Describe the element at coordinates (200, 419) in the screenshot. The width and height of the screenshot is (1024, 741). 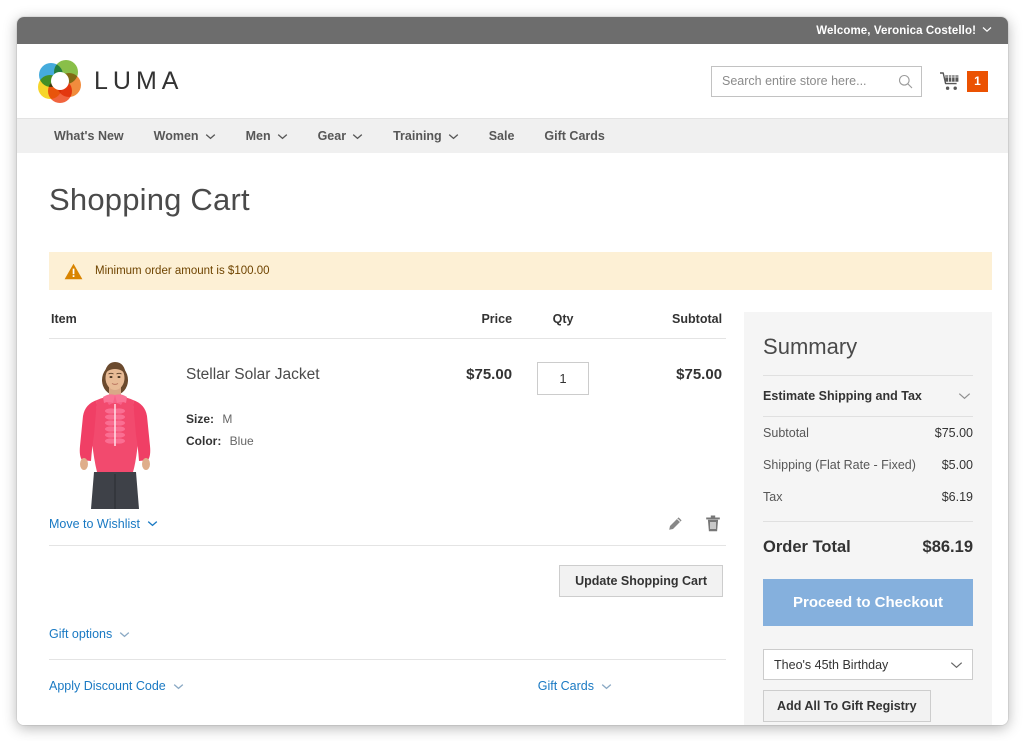
I see `option-label-size: Size:` at that location.